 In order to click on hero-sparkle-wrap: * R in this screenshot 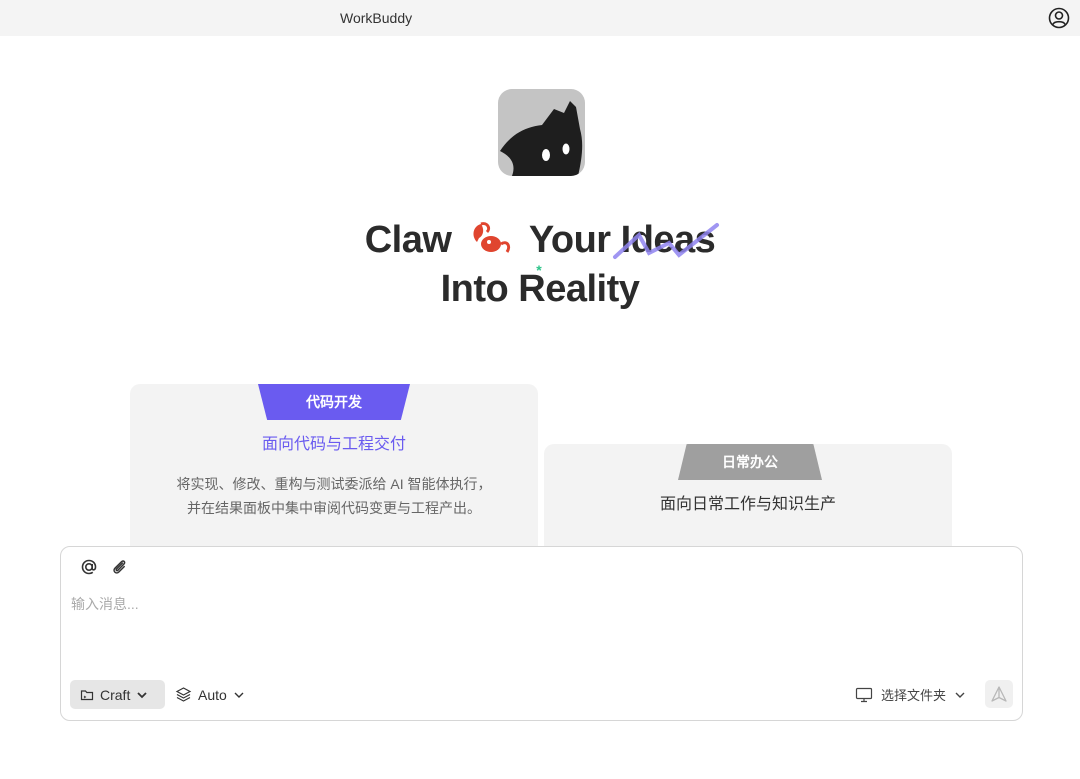, I will do `click(531, 286)`.